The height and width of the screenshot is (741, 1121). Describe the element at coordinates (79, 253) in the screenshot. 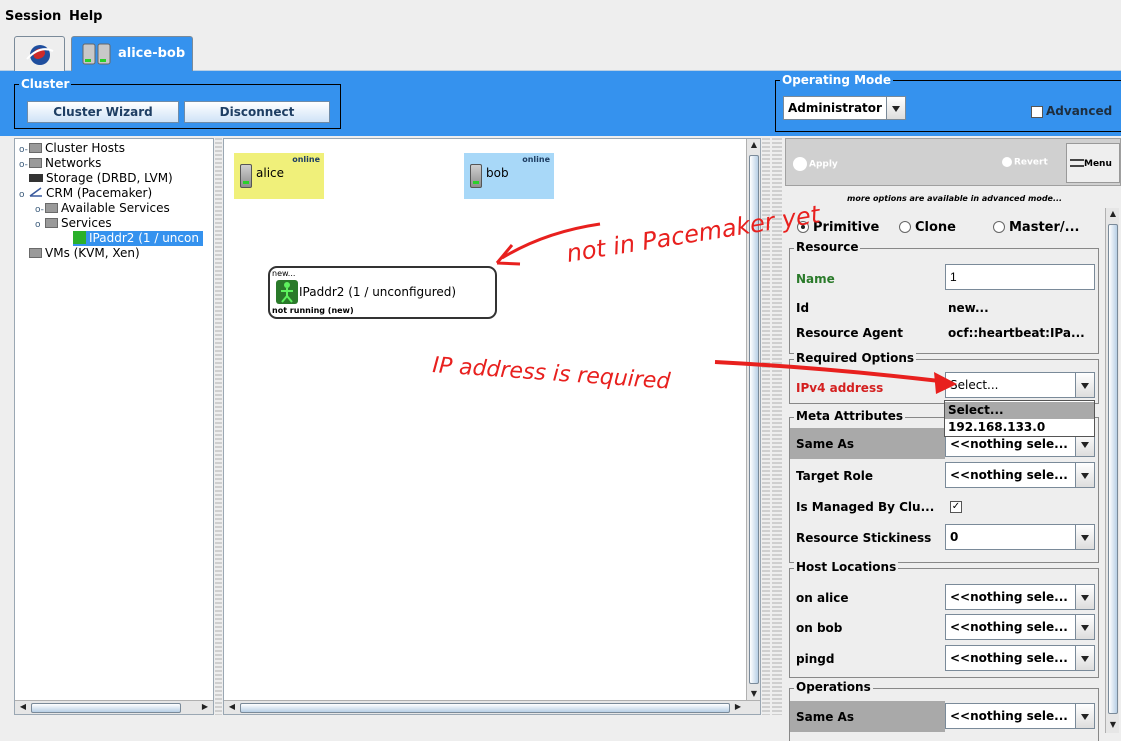

I see `tree-item-vms: VMs (KVM, Xen)` at that location.